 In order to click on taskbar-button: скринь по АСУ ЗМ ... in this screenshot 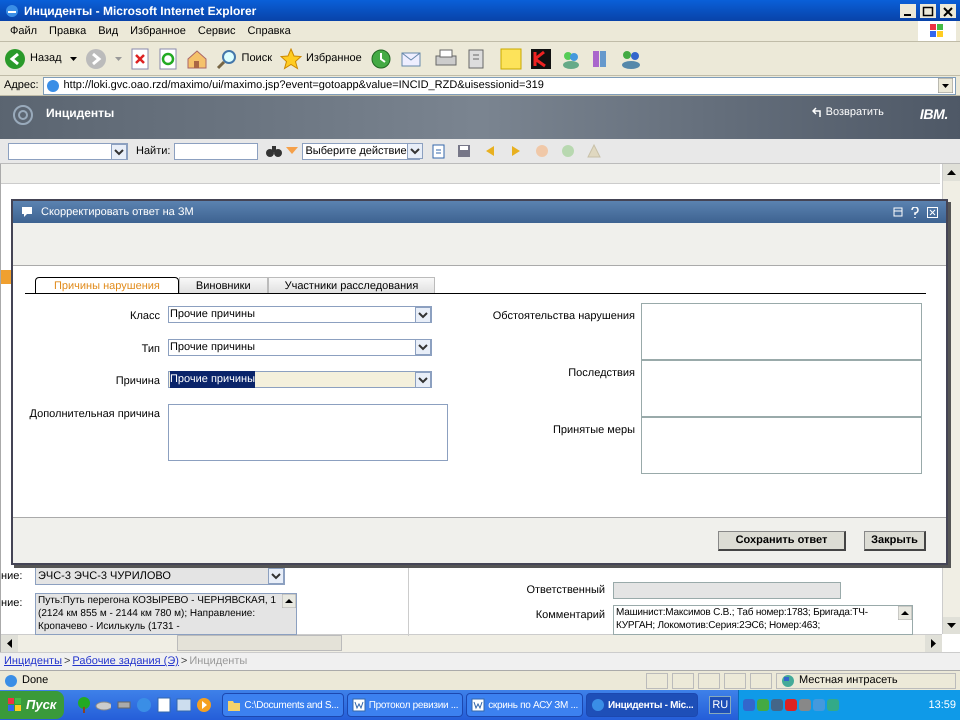, I will do `click(524, 705)`.